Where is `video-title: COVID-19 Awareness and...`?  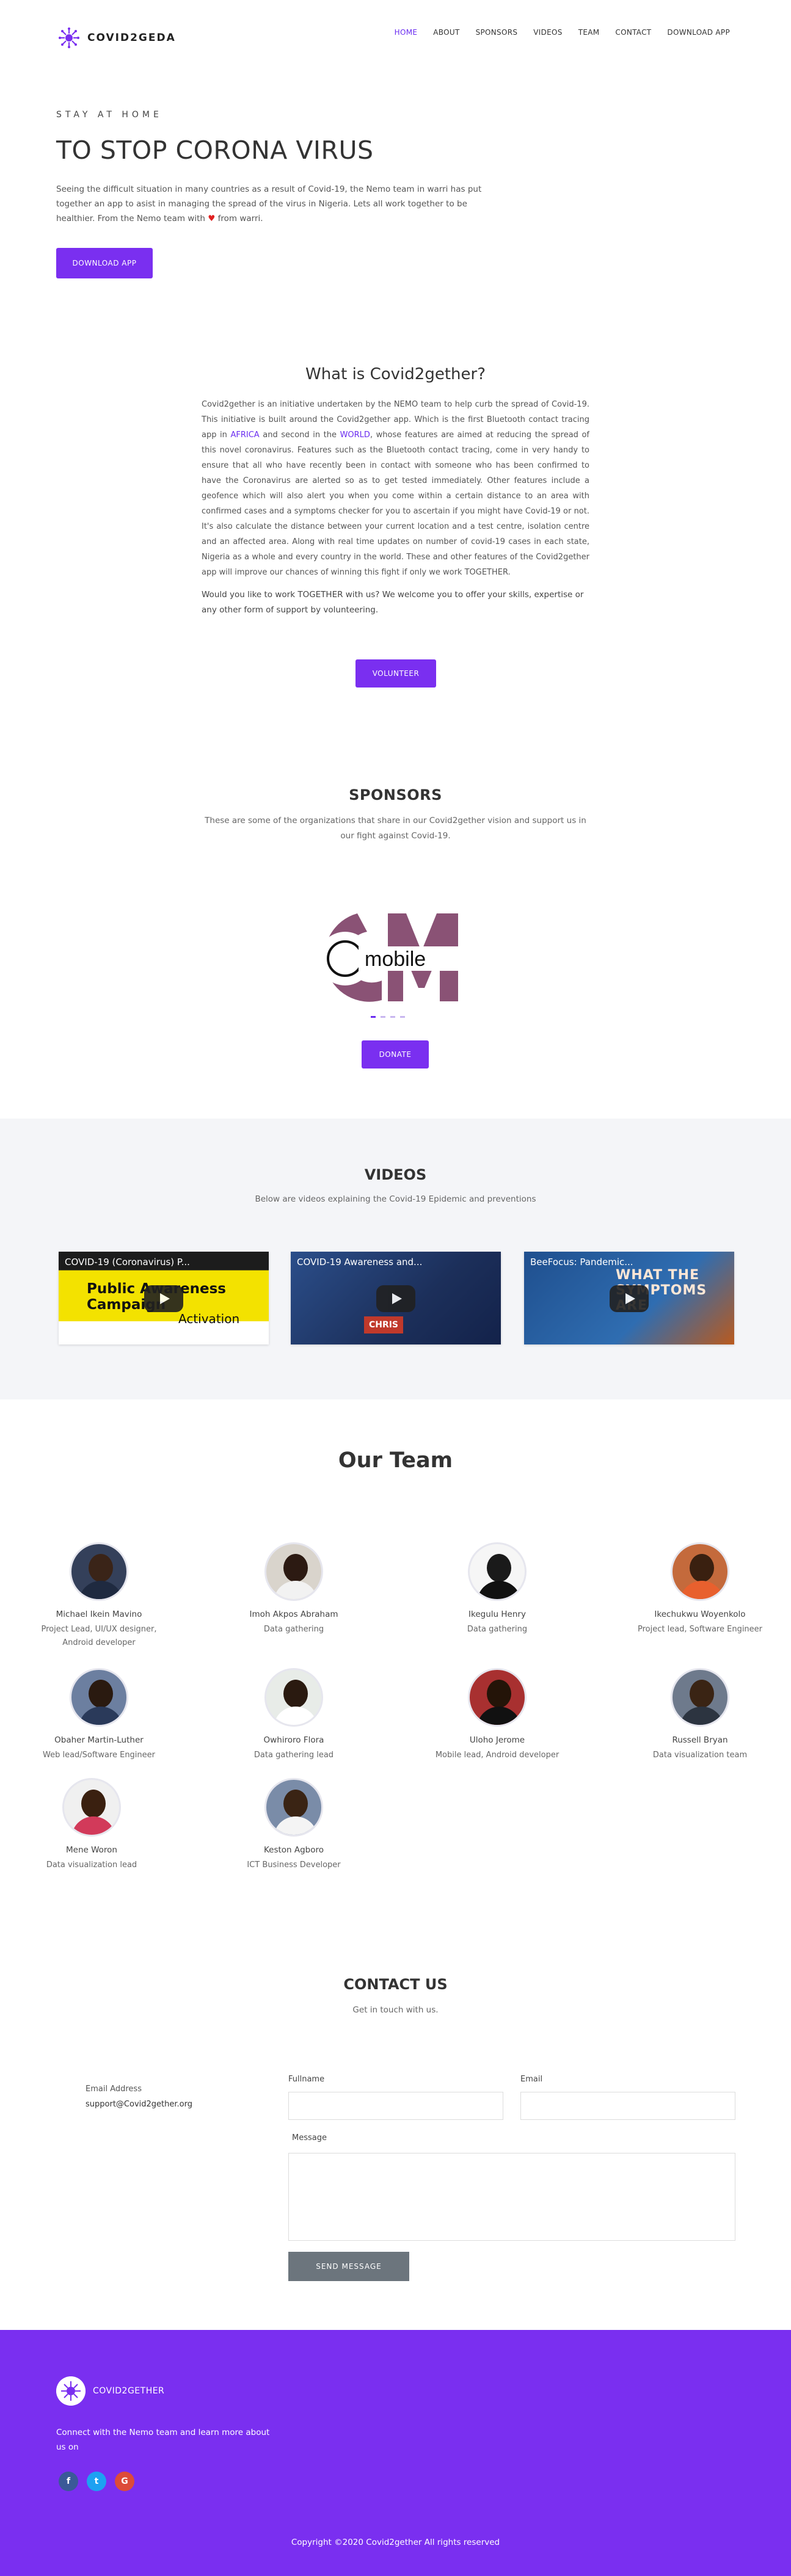
video-title: COVID-19 Awareness and... is located at coordinates (360, 1262).